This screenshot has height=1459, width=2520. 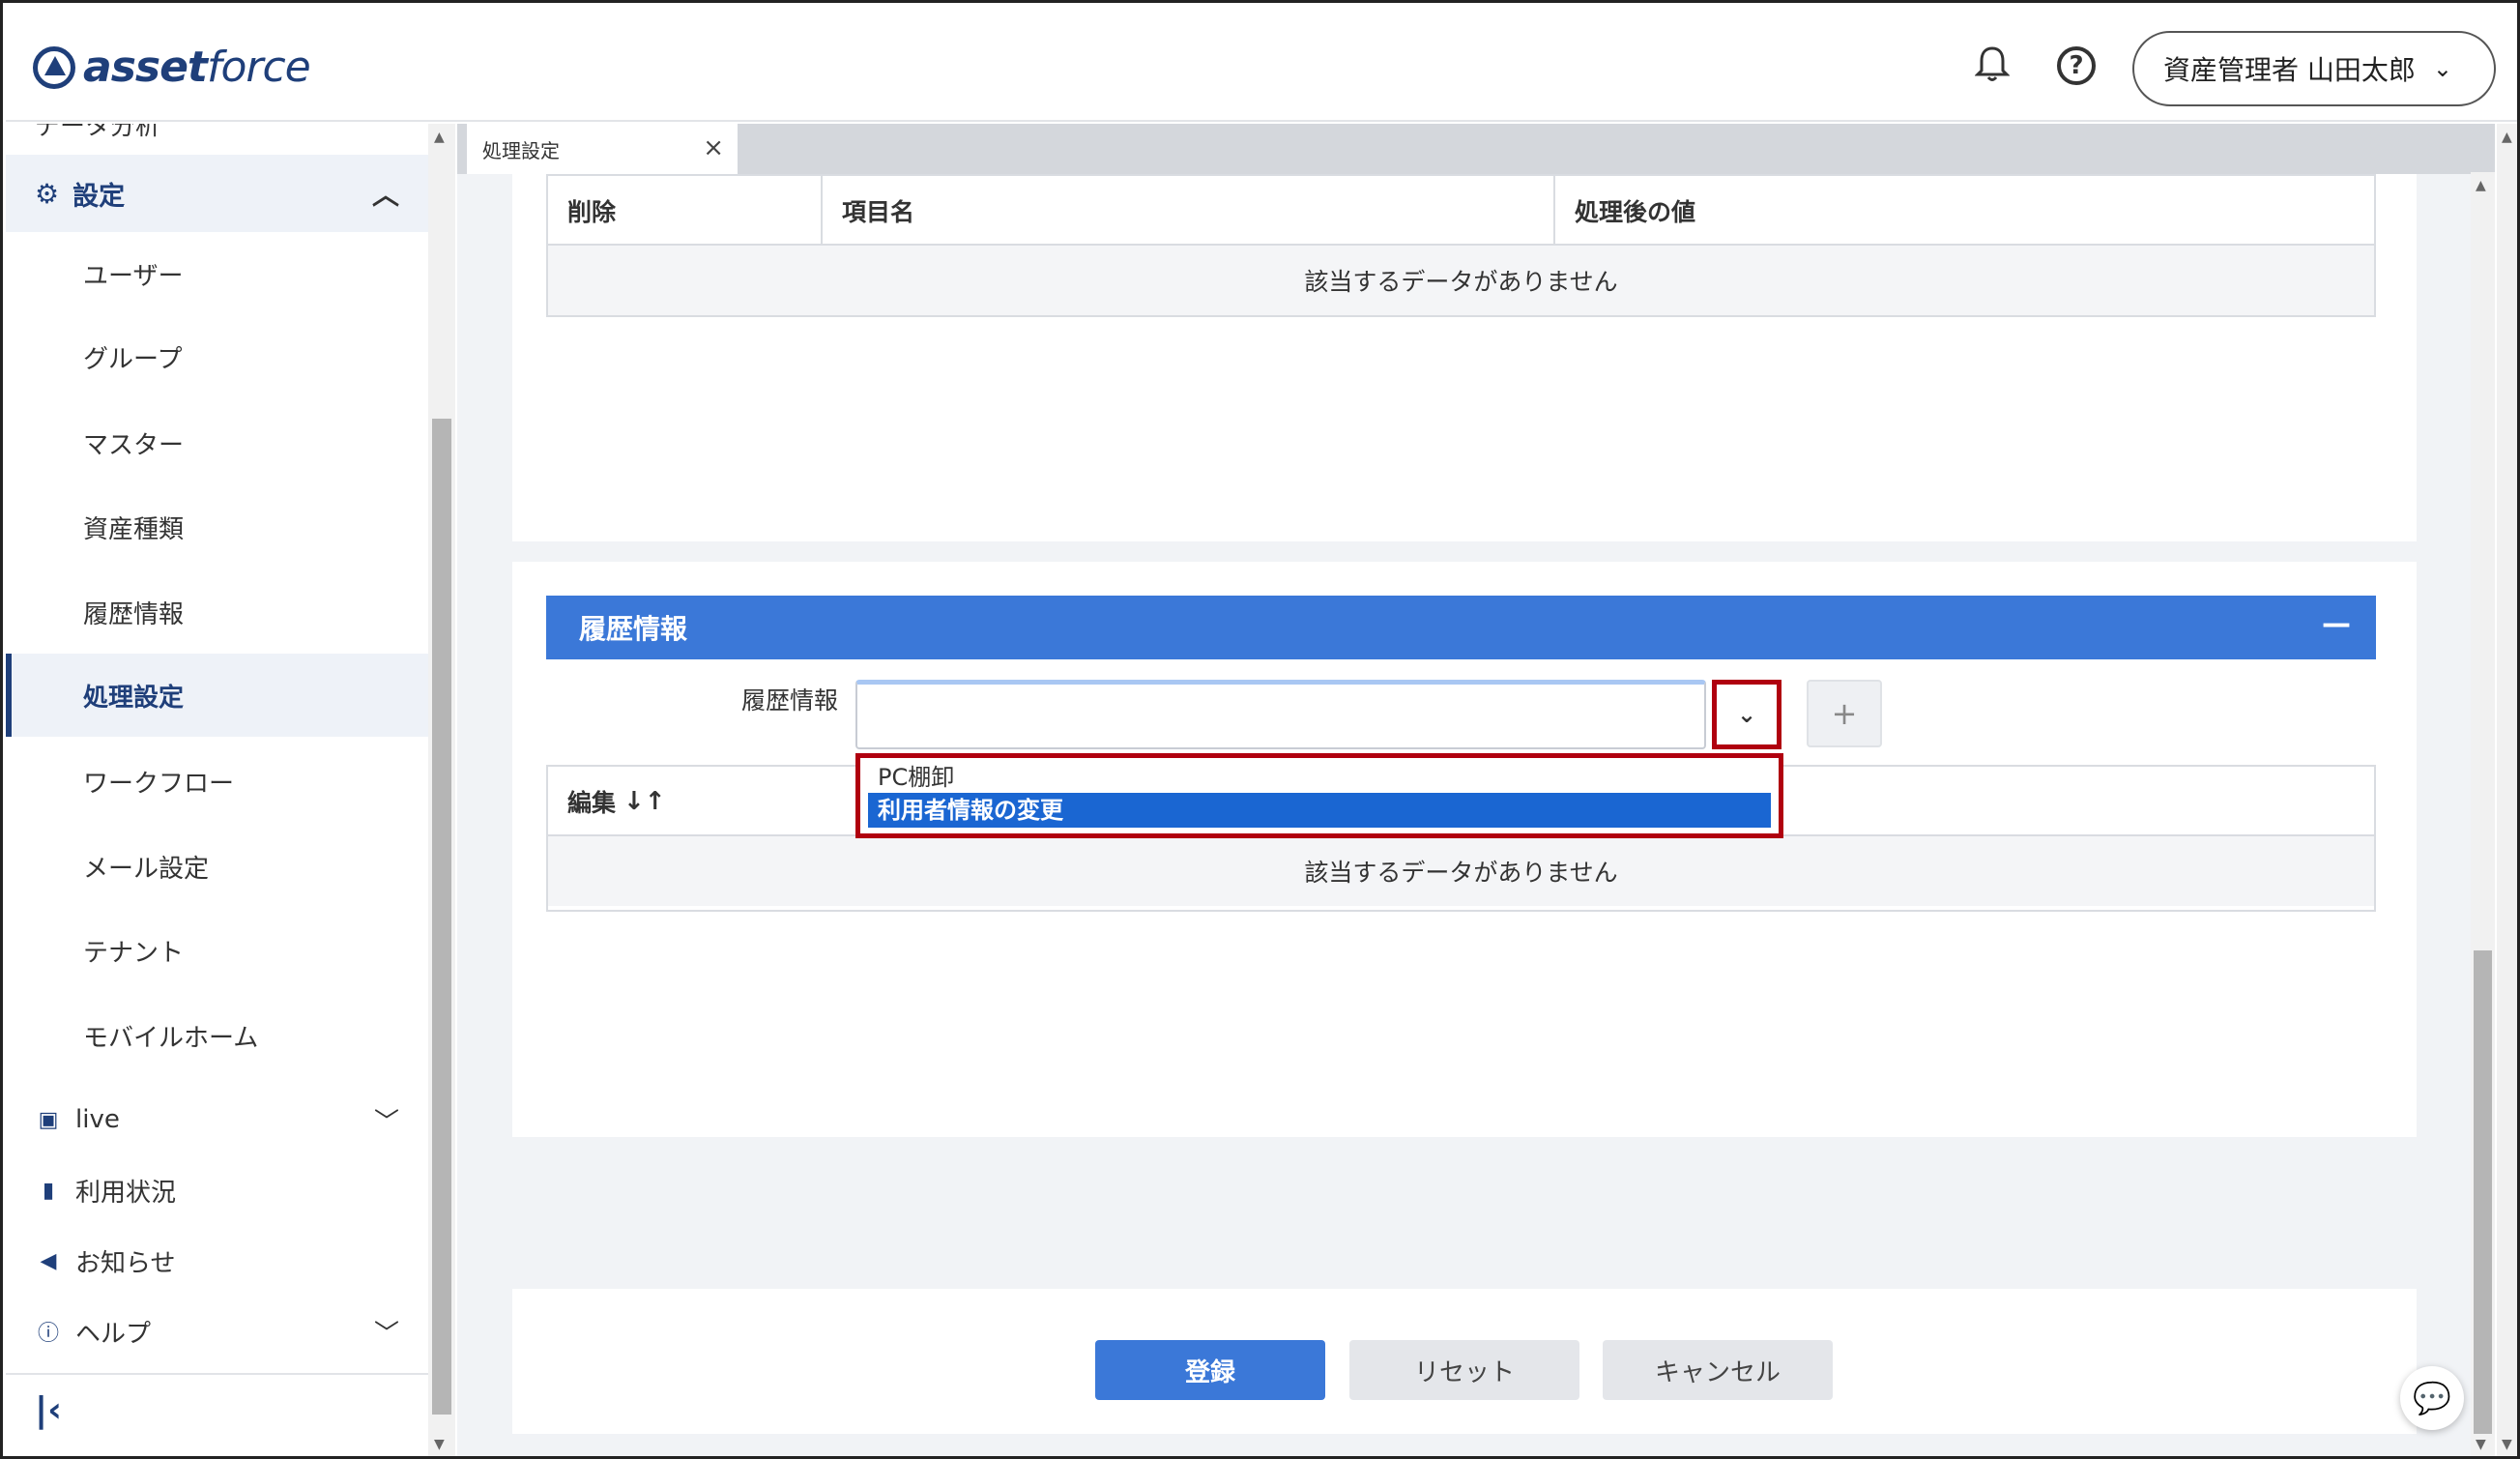 What do you see at coordinates (98, 133) in the screenshot?
I see `sidebar-item-data-analysis: データ分析` at bounding box center [98, 133].